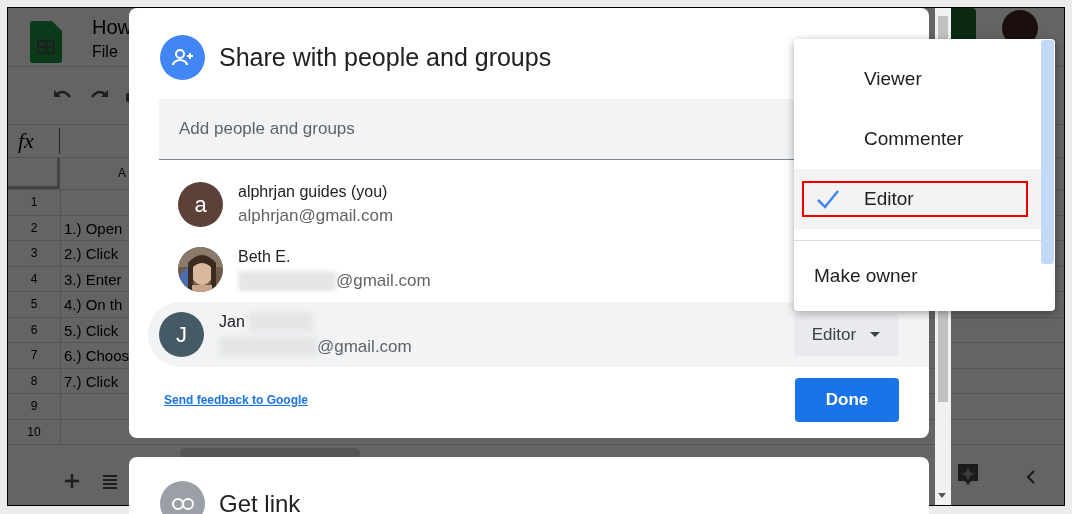 The width and height of the screenshot is (1072, 514). What do you see at coordinates (316, 216) in the screenshot?
I see `person-email: alphrjan@gmail.com` at bounding box center [316, 216].